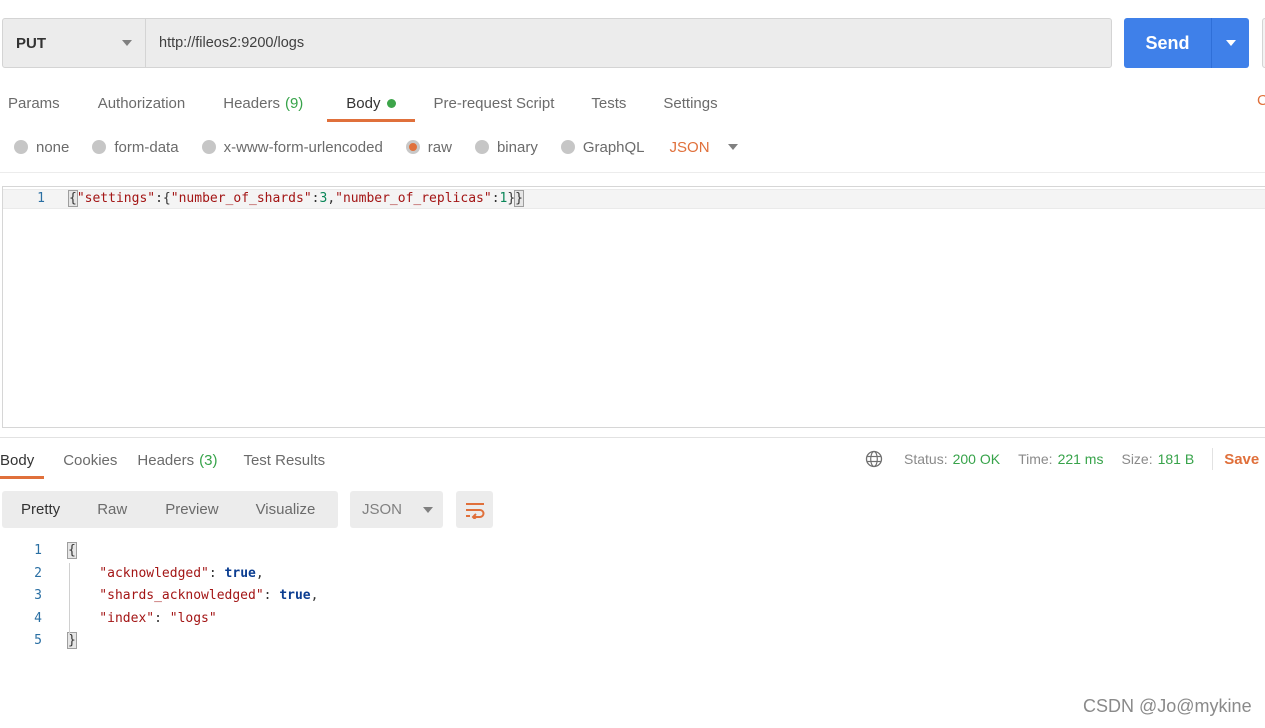  Describe the element at coordinates (116, 198) in the screenshot. I see `code-token: "settings"` at that location.